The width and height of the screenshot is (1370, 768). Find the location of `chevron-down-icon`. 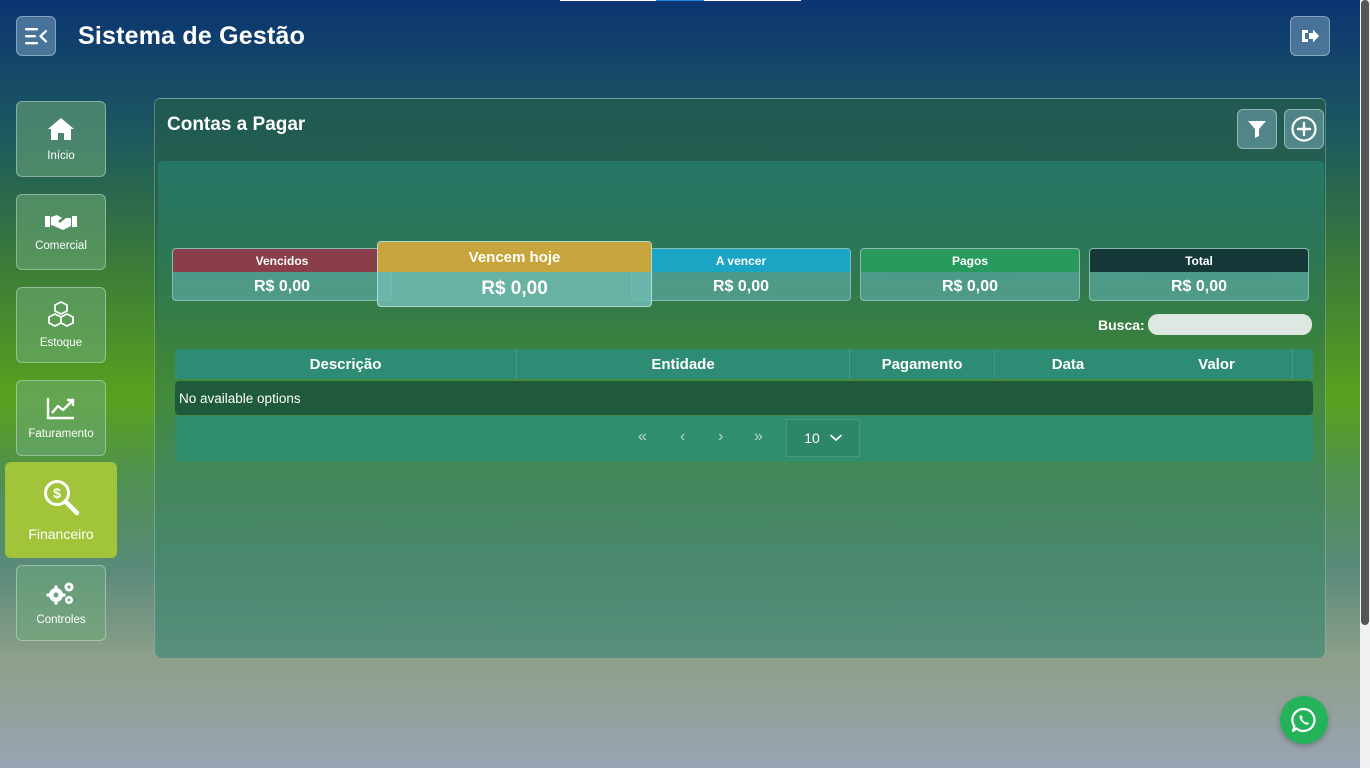

chevron-down-icon is located at coordinates (835, 438).